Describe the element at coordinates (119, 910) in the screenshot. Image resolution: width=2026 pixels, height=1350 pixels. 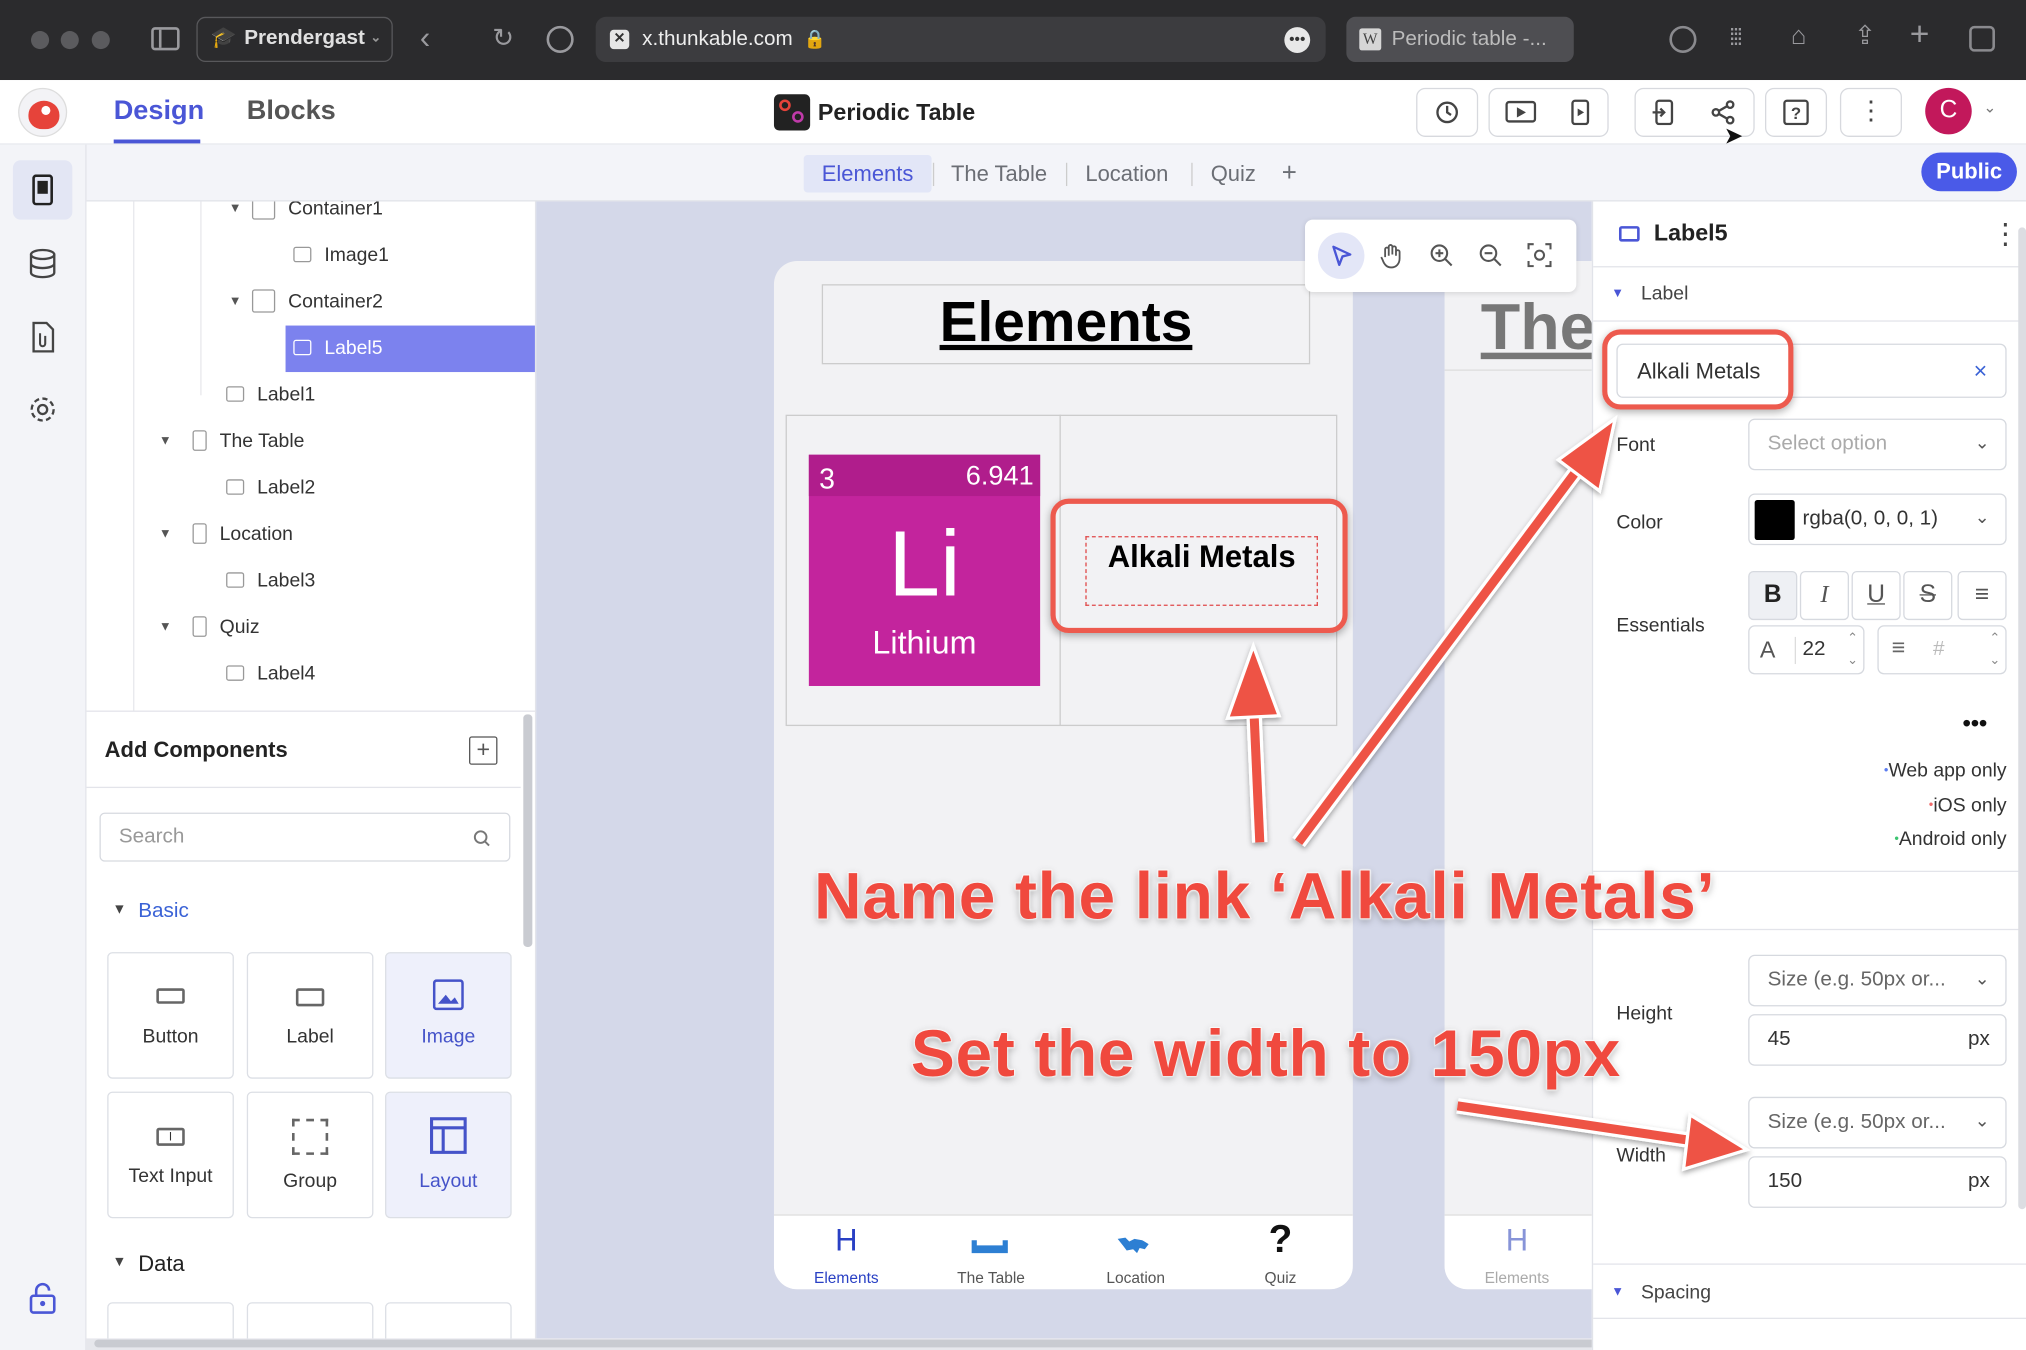
I see `basic-caret-icon: ▼` at that location.